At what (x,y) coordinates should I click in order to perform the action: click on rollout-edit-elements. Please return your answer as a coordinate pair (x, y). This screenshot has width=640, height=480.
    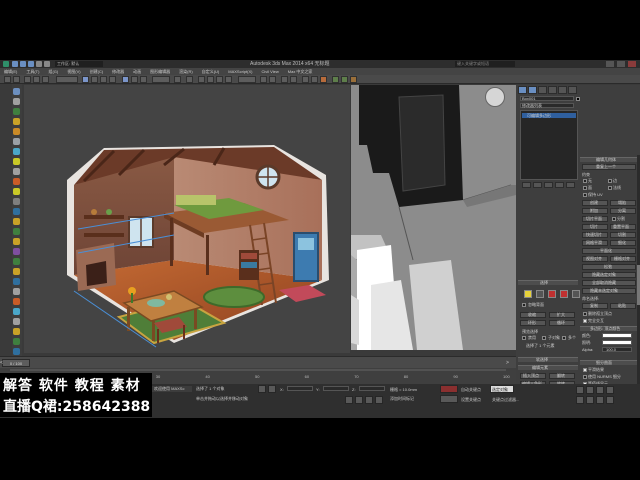
    Looking at the image, I should click on (548, 367).